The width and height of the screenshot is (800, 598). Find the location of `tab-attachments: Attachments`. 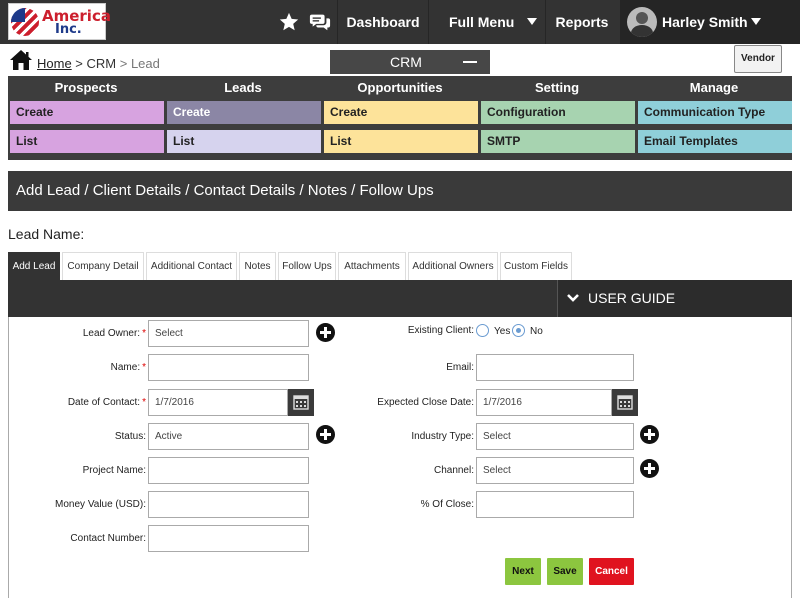

tab-attachments: Attachments is located at coordinates (372, 266).